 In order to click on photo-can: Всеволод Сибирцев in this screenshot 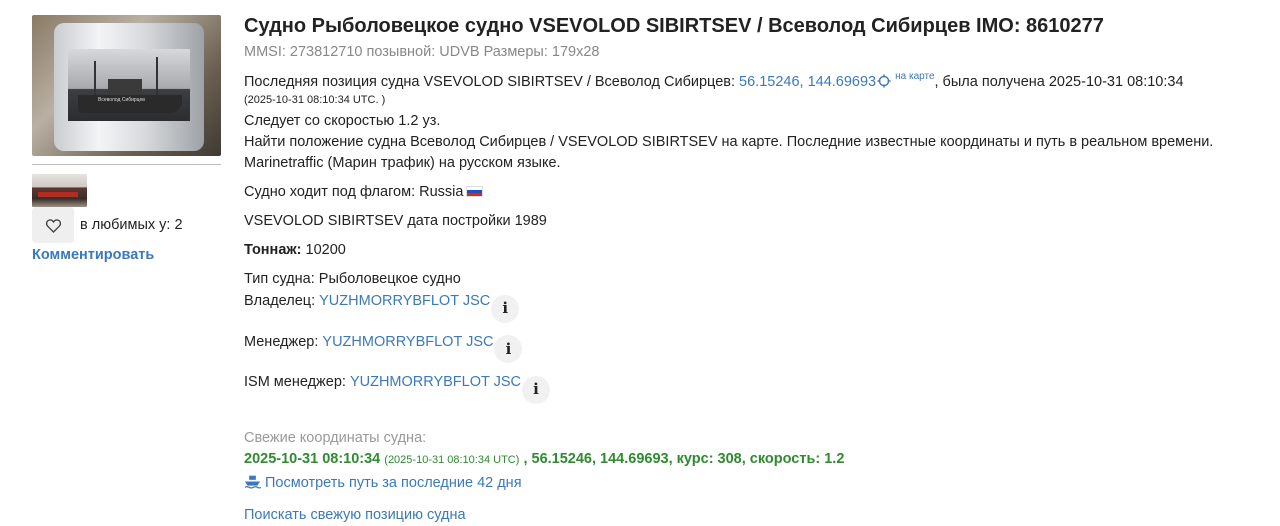, I will do `click(129, 87)`.